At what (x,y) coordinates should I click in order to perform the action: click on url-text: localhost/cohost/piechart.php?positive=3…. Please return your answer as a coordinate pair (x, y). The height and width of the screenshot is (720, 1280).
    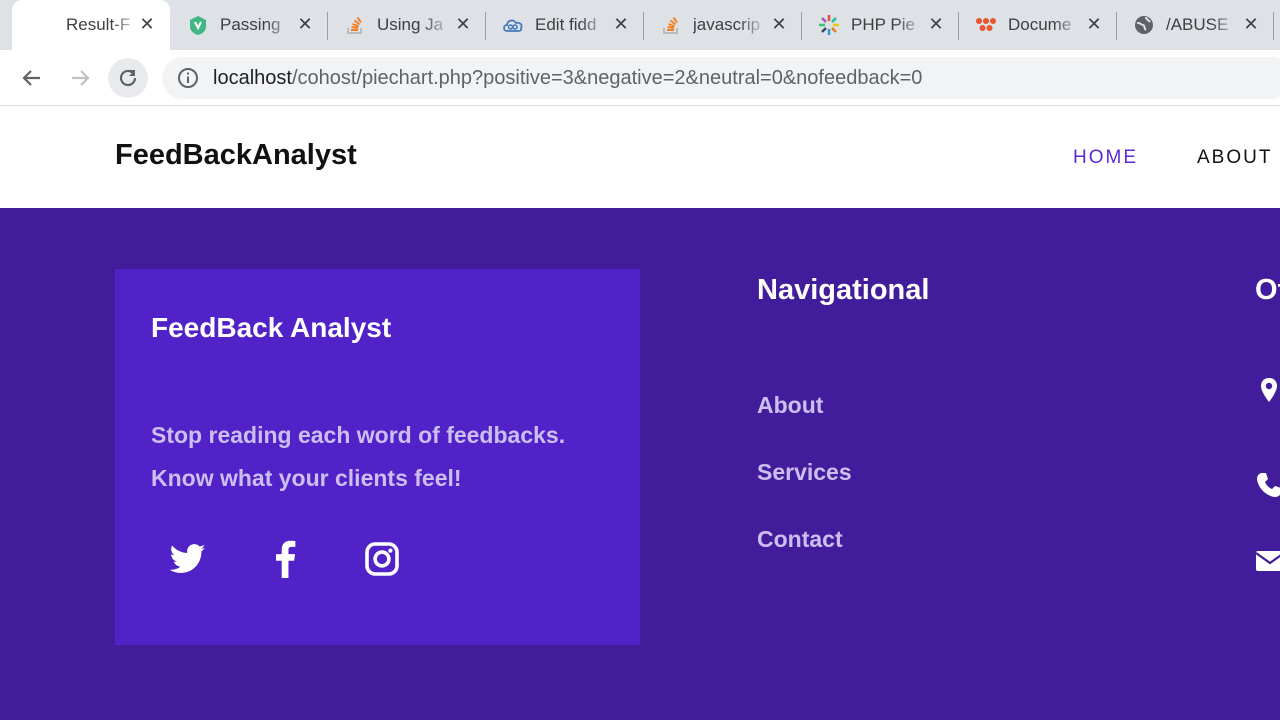
    Looking at the image, I should click on (567, 78).